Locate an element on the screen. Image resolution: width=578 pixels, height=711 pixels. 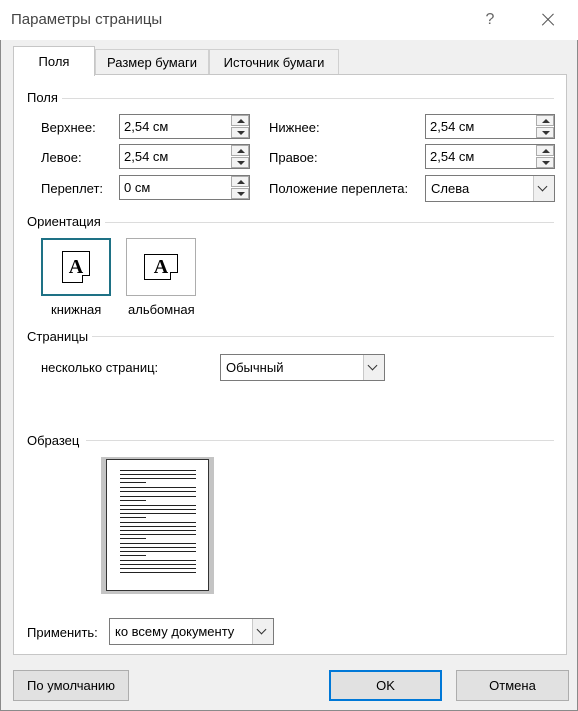
ok-button: OK is located at coordinates (385, 685).